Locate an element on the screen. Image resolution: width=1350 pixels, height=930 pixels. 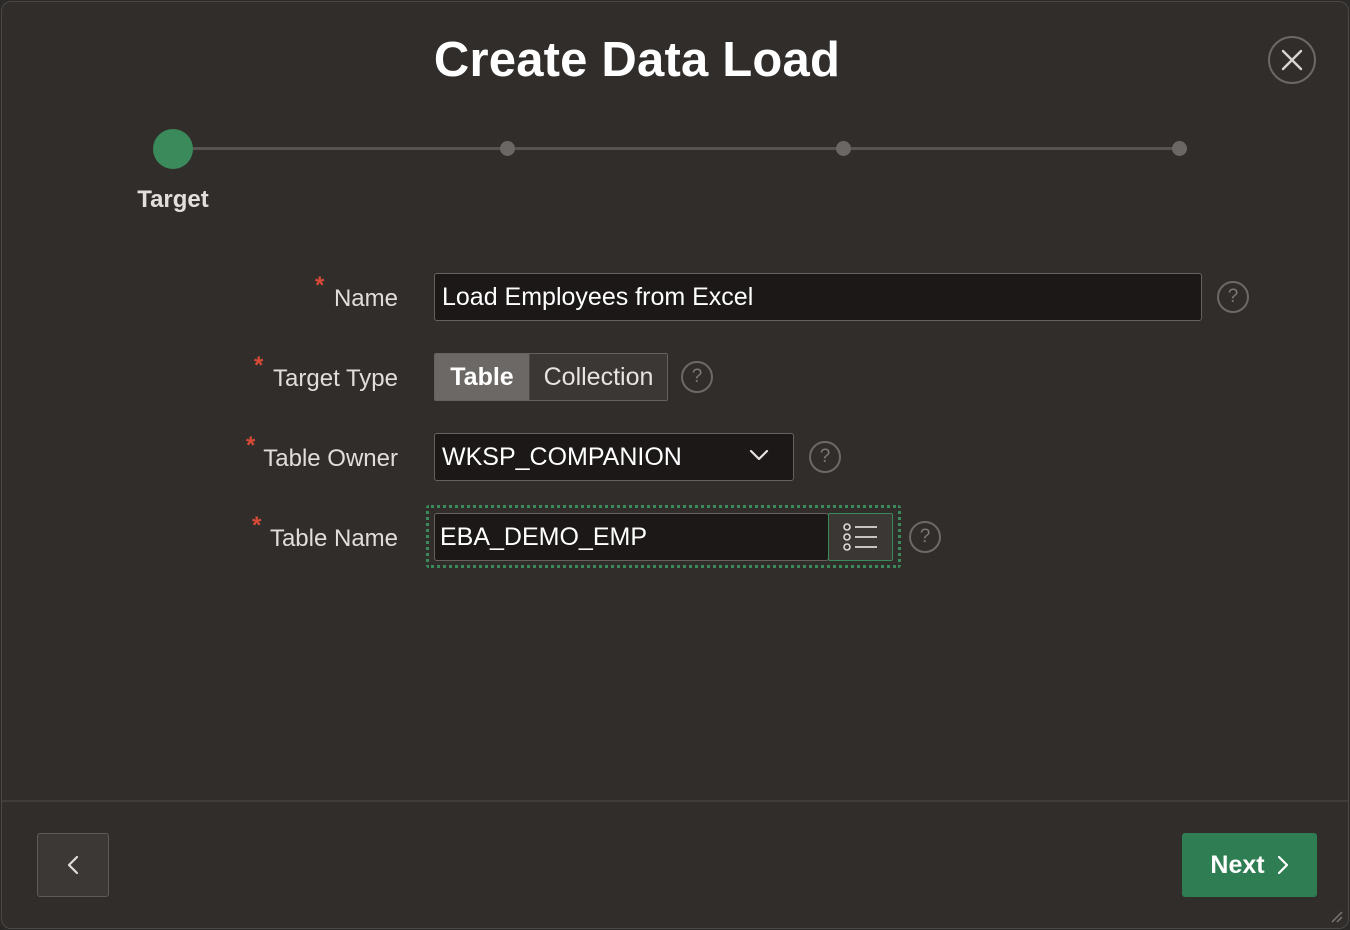
table-name-lov-button is located at coordinates (860, 537).